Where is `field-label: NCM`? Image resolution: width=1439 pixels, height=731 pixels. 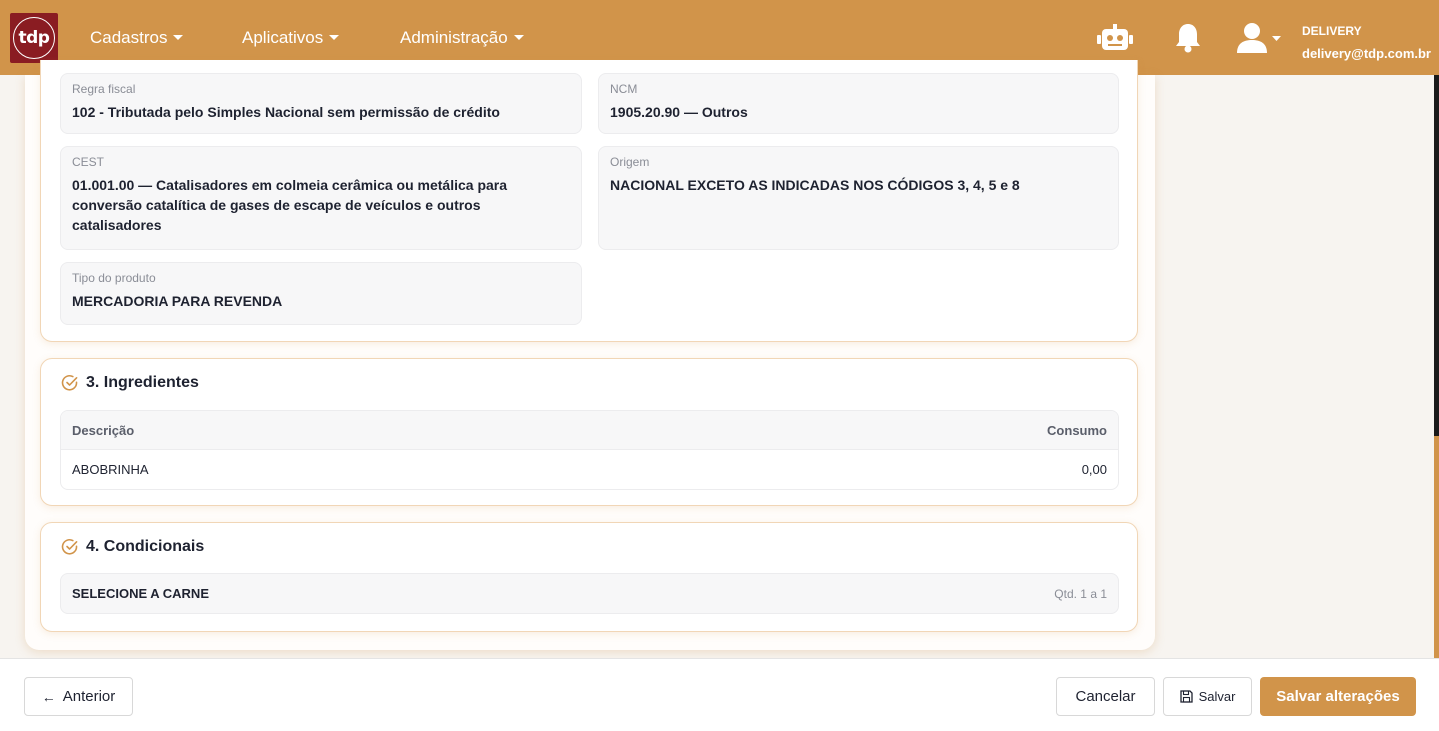 field-label: NCM is located at coordinates (624, 89).